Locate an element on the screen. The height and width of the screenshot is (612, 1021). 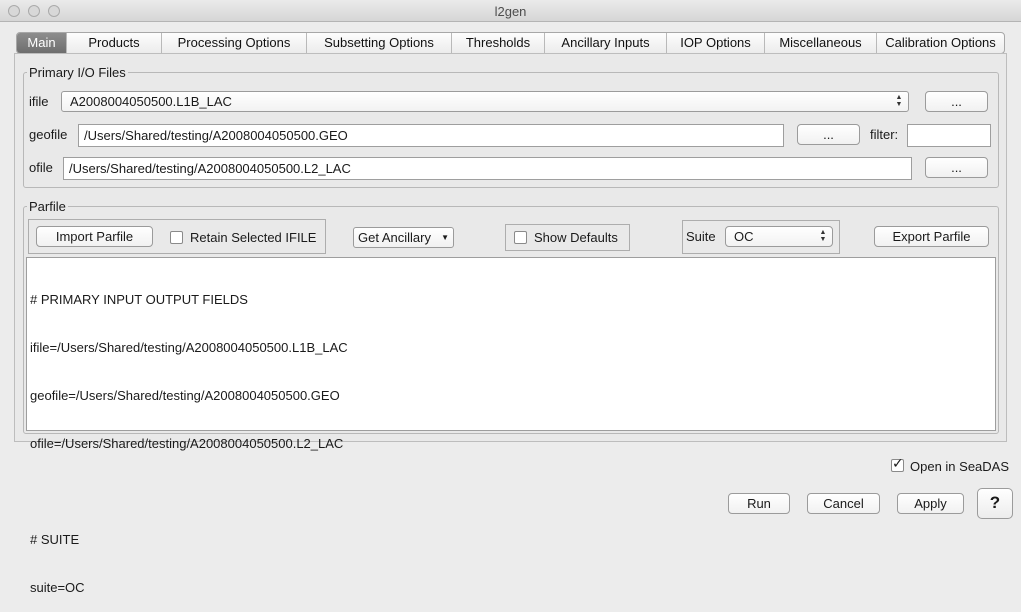
filter-input is located at coordinates (949, 135).